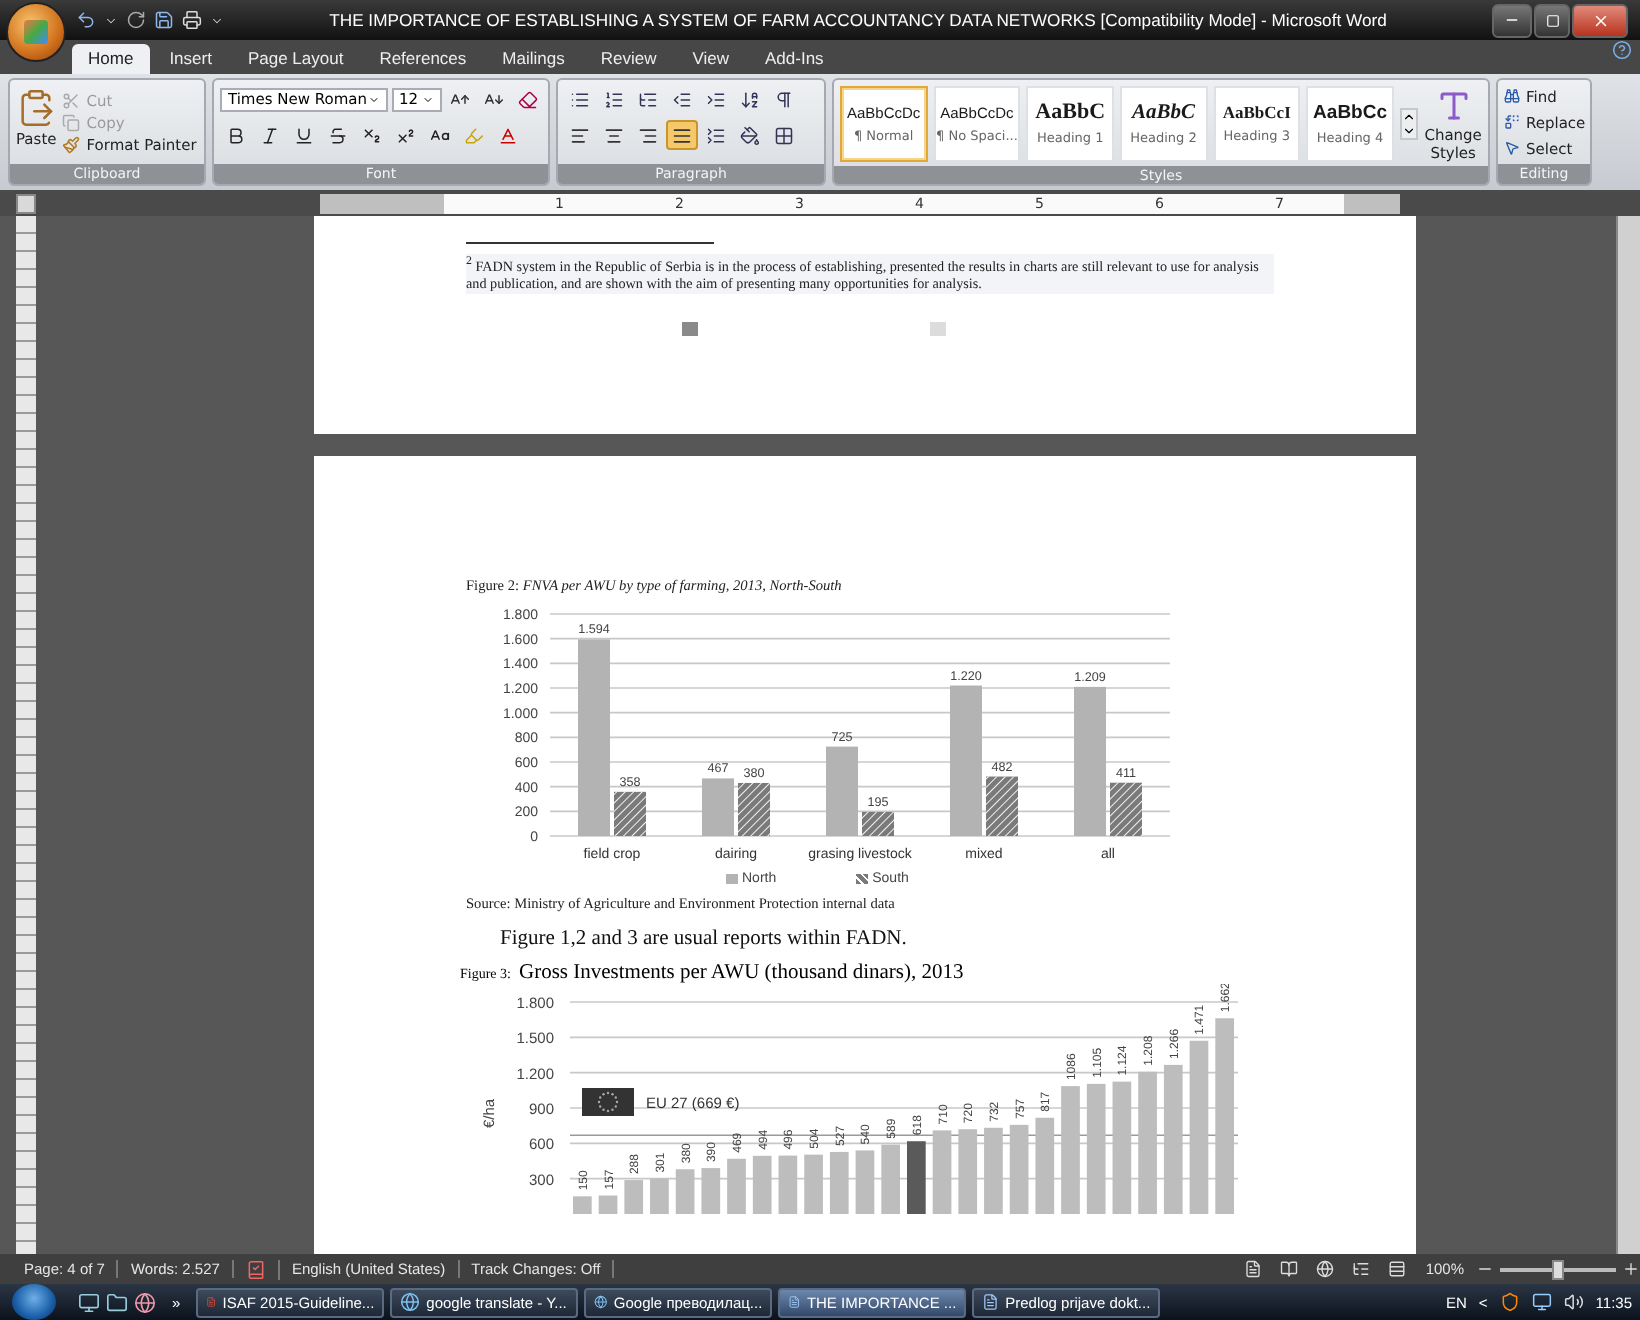 This screenshot has height=1320, width=1640. What do you see at coordinates (164, 20) in the screenshot?
I see `save-icon` at bounding box center [164, 20].